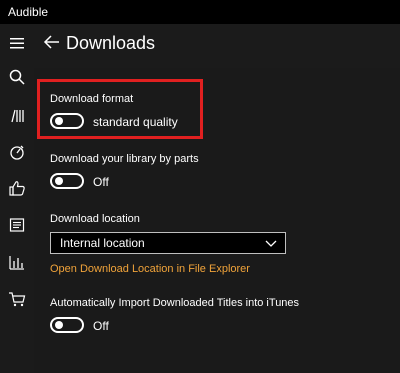 The width and height of the screenshot is (400, 373). What do you see at coordinates (17, 77) in the screenshot?
I see `search-icon` at bounding box center [17, 77].